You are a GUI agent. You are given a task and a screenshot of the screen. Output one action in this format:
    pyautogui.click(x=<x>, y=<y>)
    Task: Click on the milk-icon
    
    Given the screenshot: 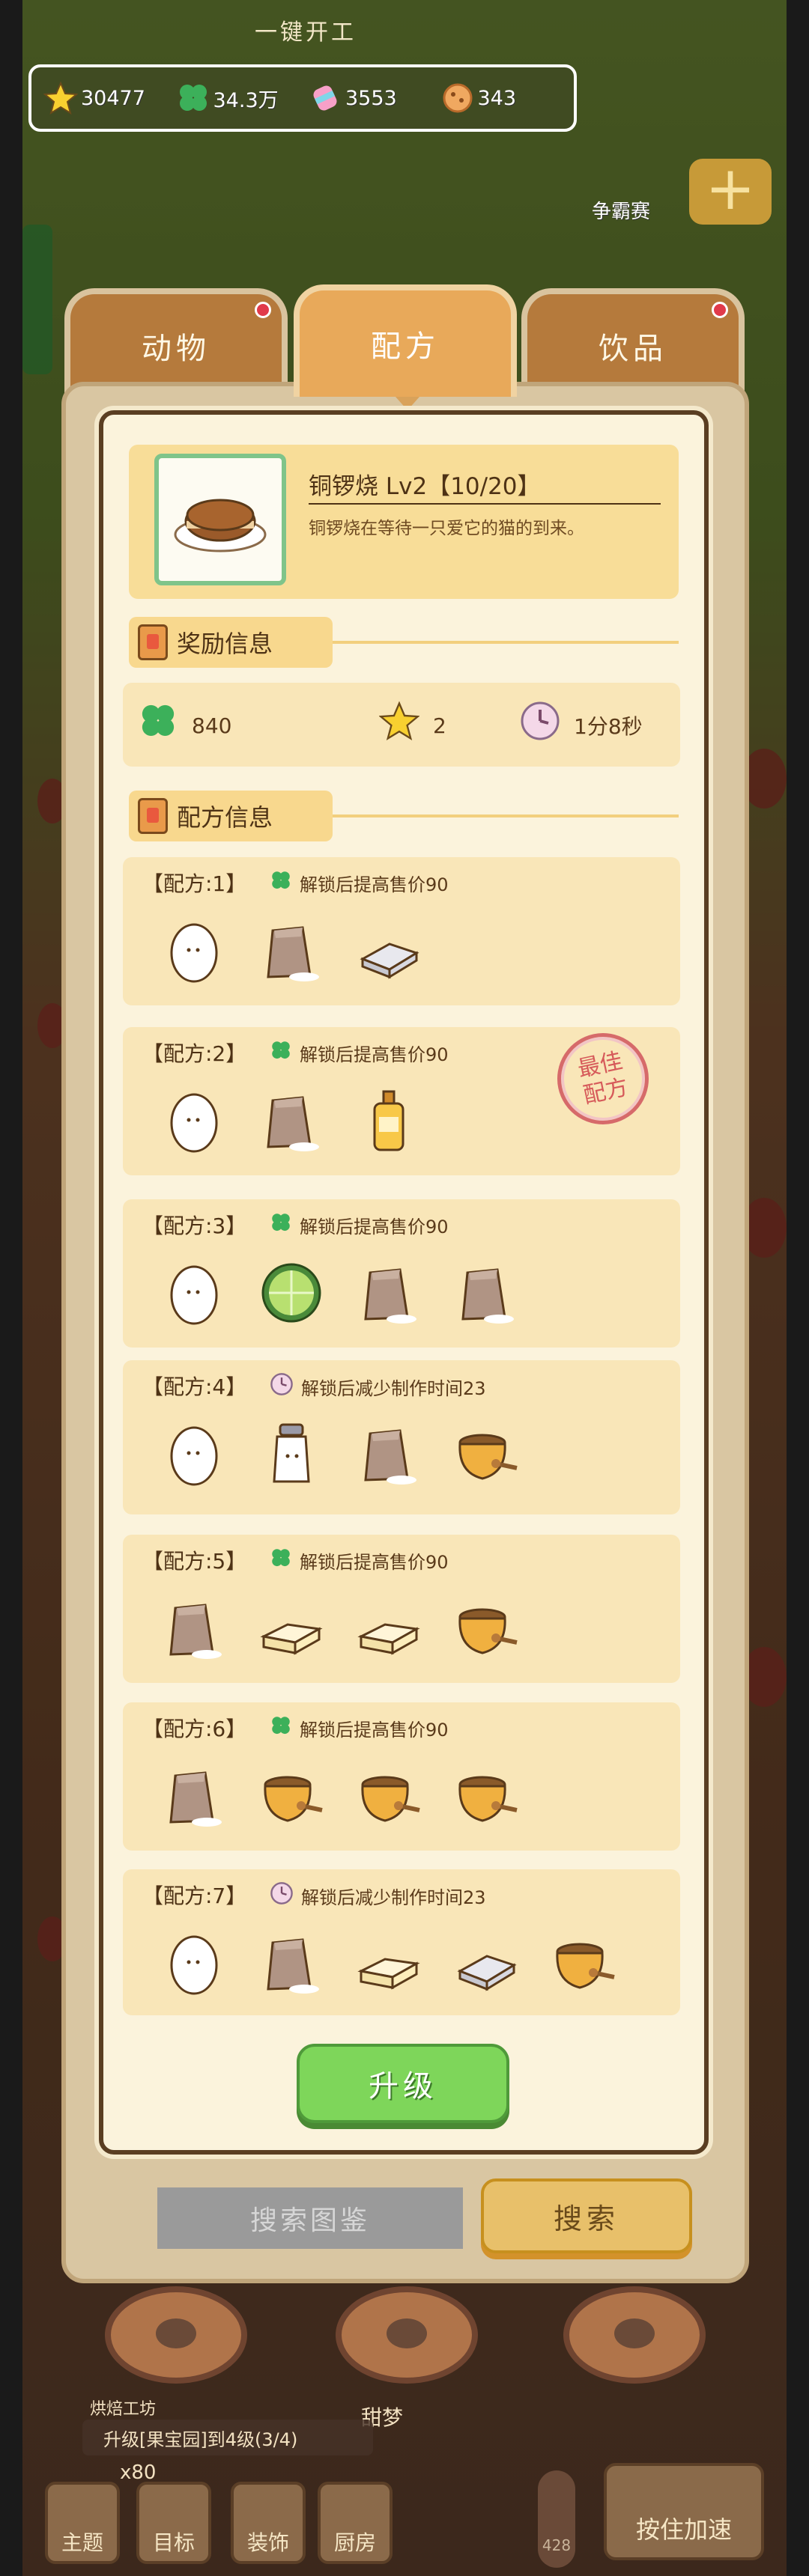 What is the action you would take?
    pyautogui.click(x=291, y=1454)
    